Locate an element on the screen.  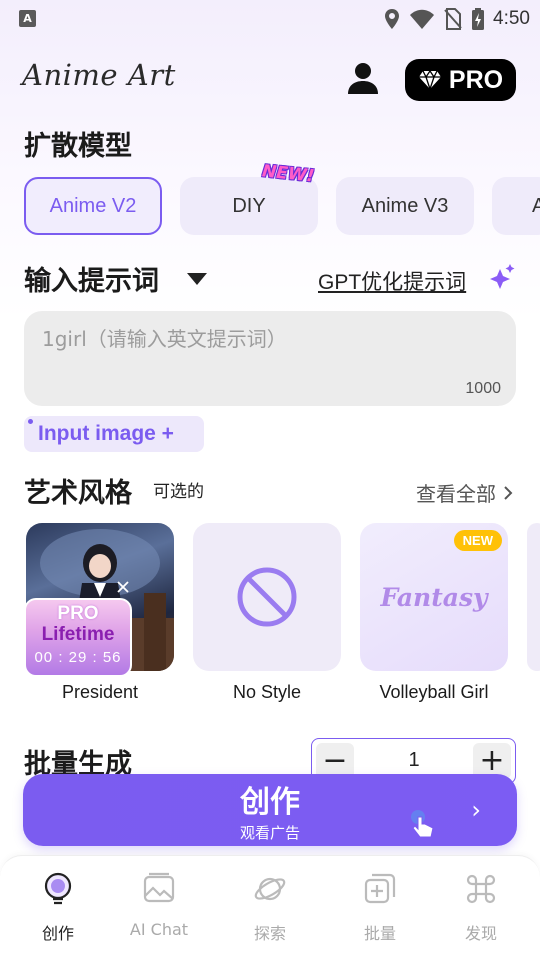
style-label-no-style: No Style is located at coordinates (267, 692).